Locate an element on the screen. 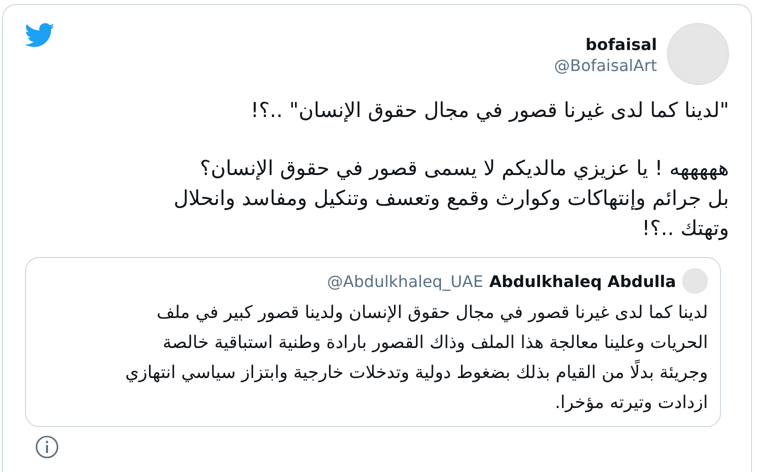 This screenshot has width=762, height=472. tweet-text: "لدينا كما لدى غيرنا قصور في مجال حقوق الإنسان" ..؟! is located at coordinates (489, 110).